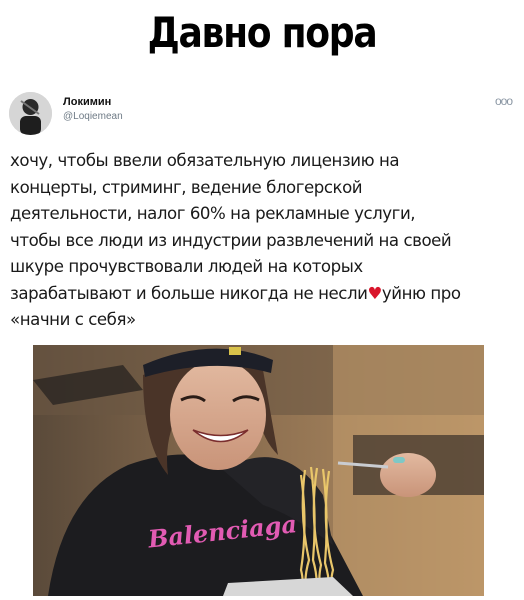 The height and width of the screenshot is (600, 524). Describe the element at coordinates (261, 114) in the screenshot. I see `tweet-header: Локимин @Loqiemean ooo` at that location.